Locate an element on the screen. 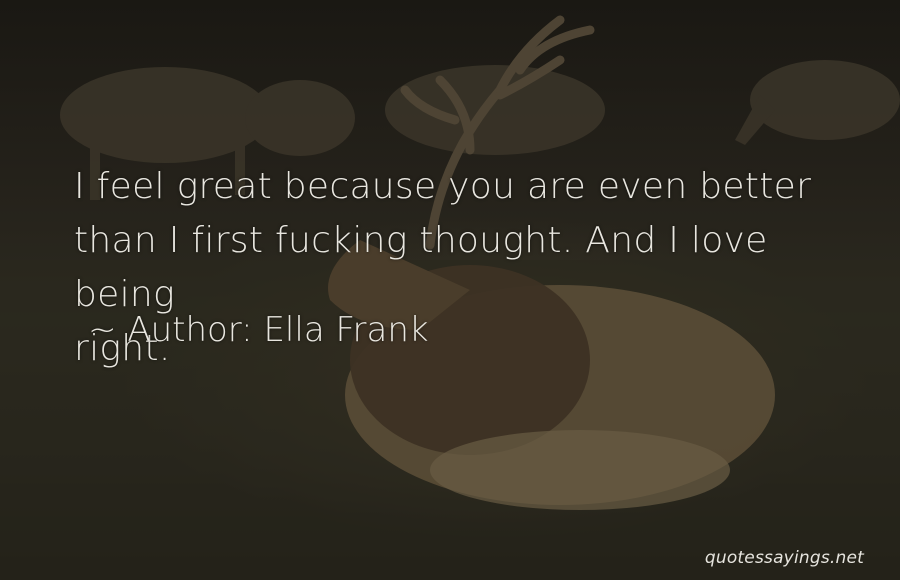 This screenshot has height=580, width=900. tilde-mark: ~ is located at coordinates (102, 330).